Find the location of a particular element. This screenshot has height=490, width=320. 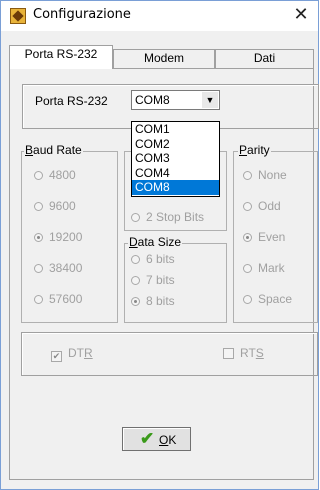

radio-label: None is located at coordinates (272, 175).